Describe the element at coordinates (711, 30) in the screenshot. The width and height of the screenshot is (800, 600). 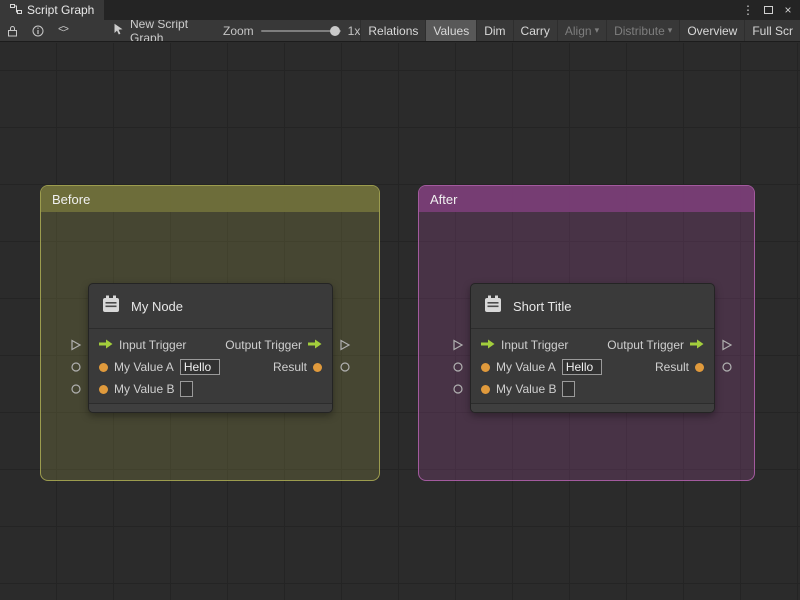
I see `overview-button: Overview` at that location.